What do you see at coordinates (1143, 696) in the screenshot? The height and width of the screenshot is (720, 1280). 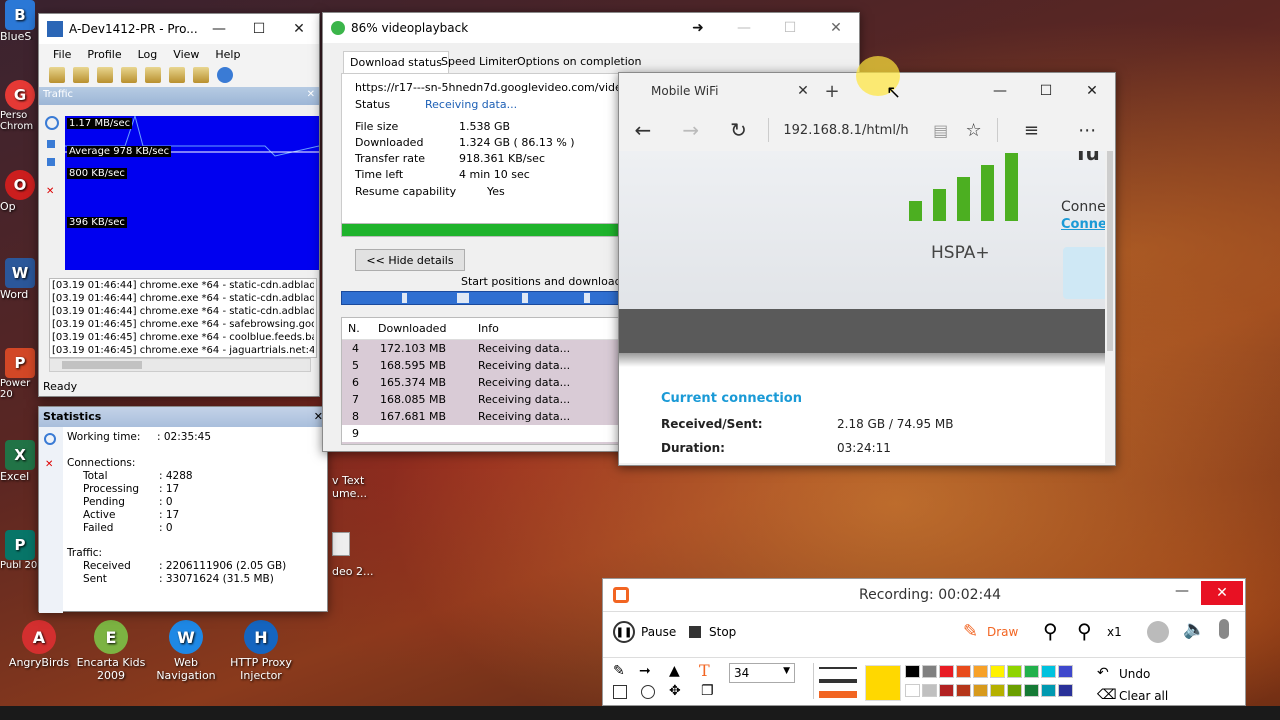 I see `clear-all-button: Clear all` at bounding box center [1143, 696].